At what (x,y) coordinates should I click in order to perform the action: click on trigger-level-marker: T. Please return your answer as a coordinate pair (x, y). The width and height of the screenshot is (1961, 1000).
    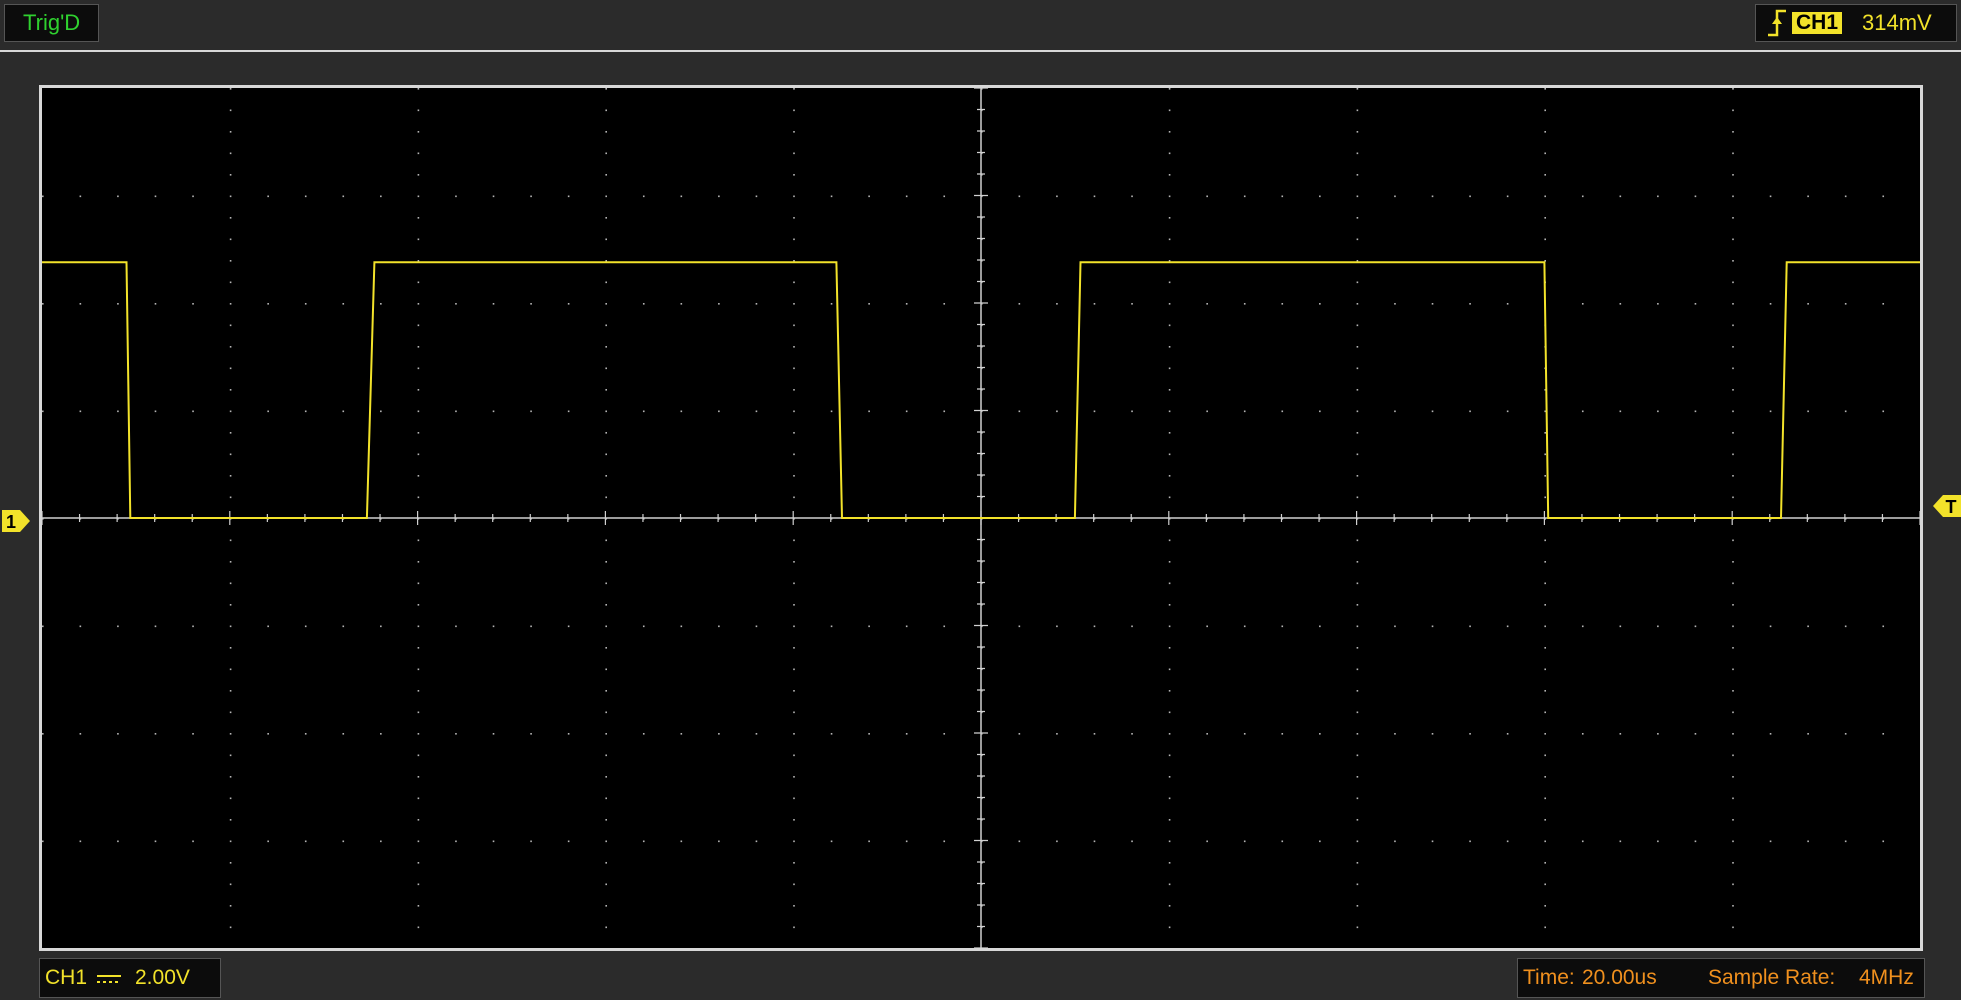
    Looking at the image, I should click on (1946, 506).